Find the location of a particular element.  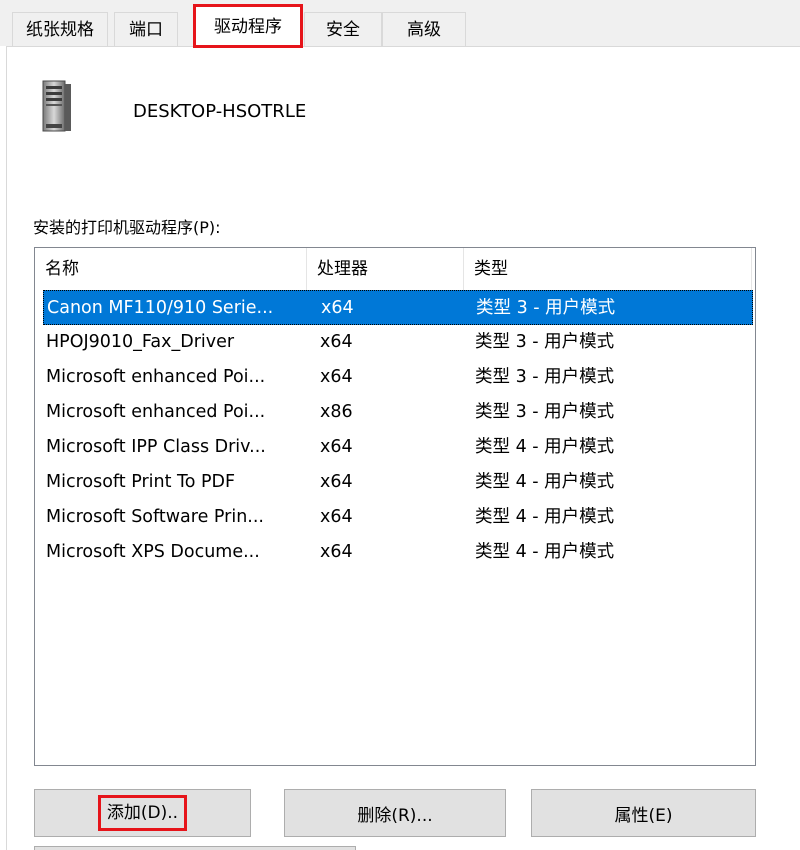

table-row: Microsoft XPS Docume... x64 类型 4 - 用户模式 is located at coordinates (398, 552).